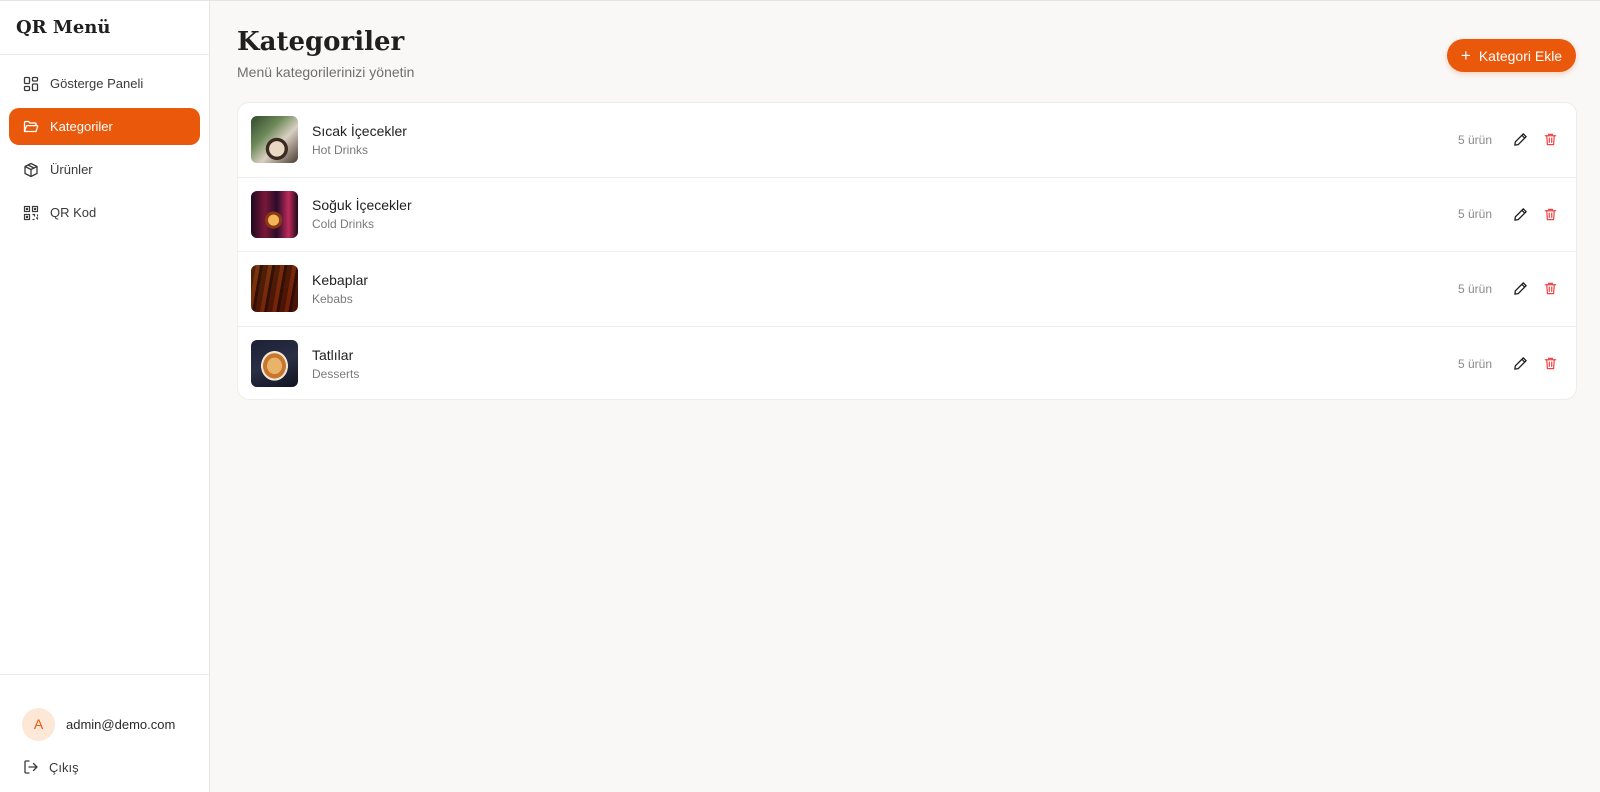  What do you see at coordinates (104, 212) in the screenshot?
I see `sidebar-item-qr-code: QR Kod` at bounding box center [104, 212].